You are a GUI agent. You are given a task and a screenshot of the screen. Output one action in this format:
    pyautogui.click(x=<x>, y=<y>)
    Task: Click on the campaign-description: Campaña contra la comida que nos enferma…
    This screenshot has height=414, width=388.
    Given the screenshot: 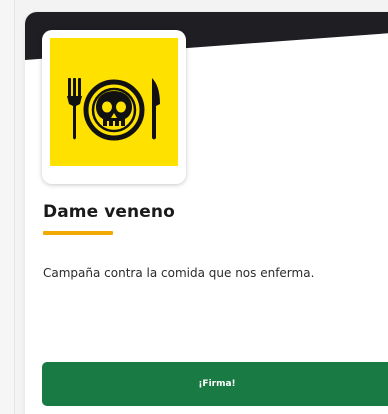 What is the action you would take?
    pyautogui.click(x=179, y=273)
    